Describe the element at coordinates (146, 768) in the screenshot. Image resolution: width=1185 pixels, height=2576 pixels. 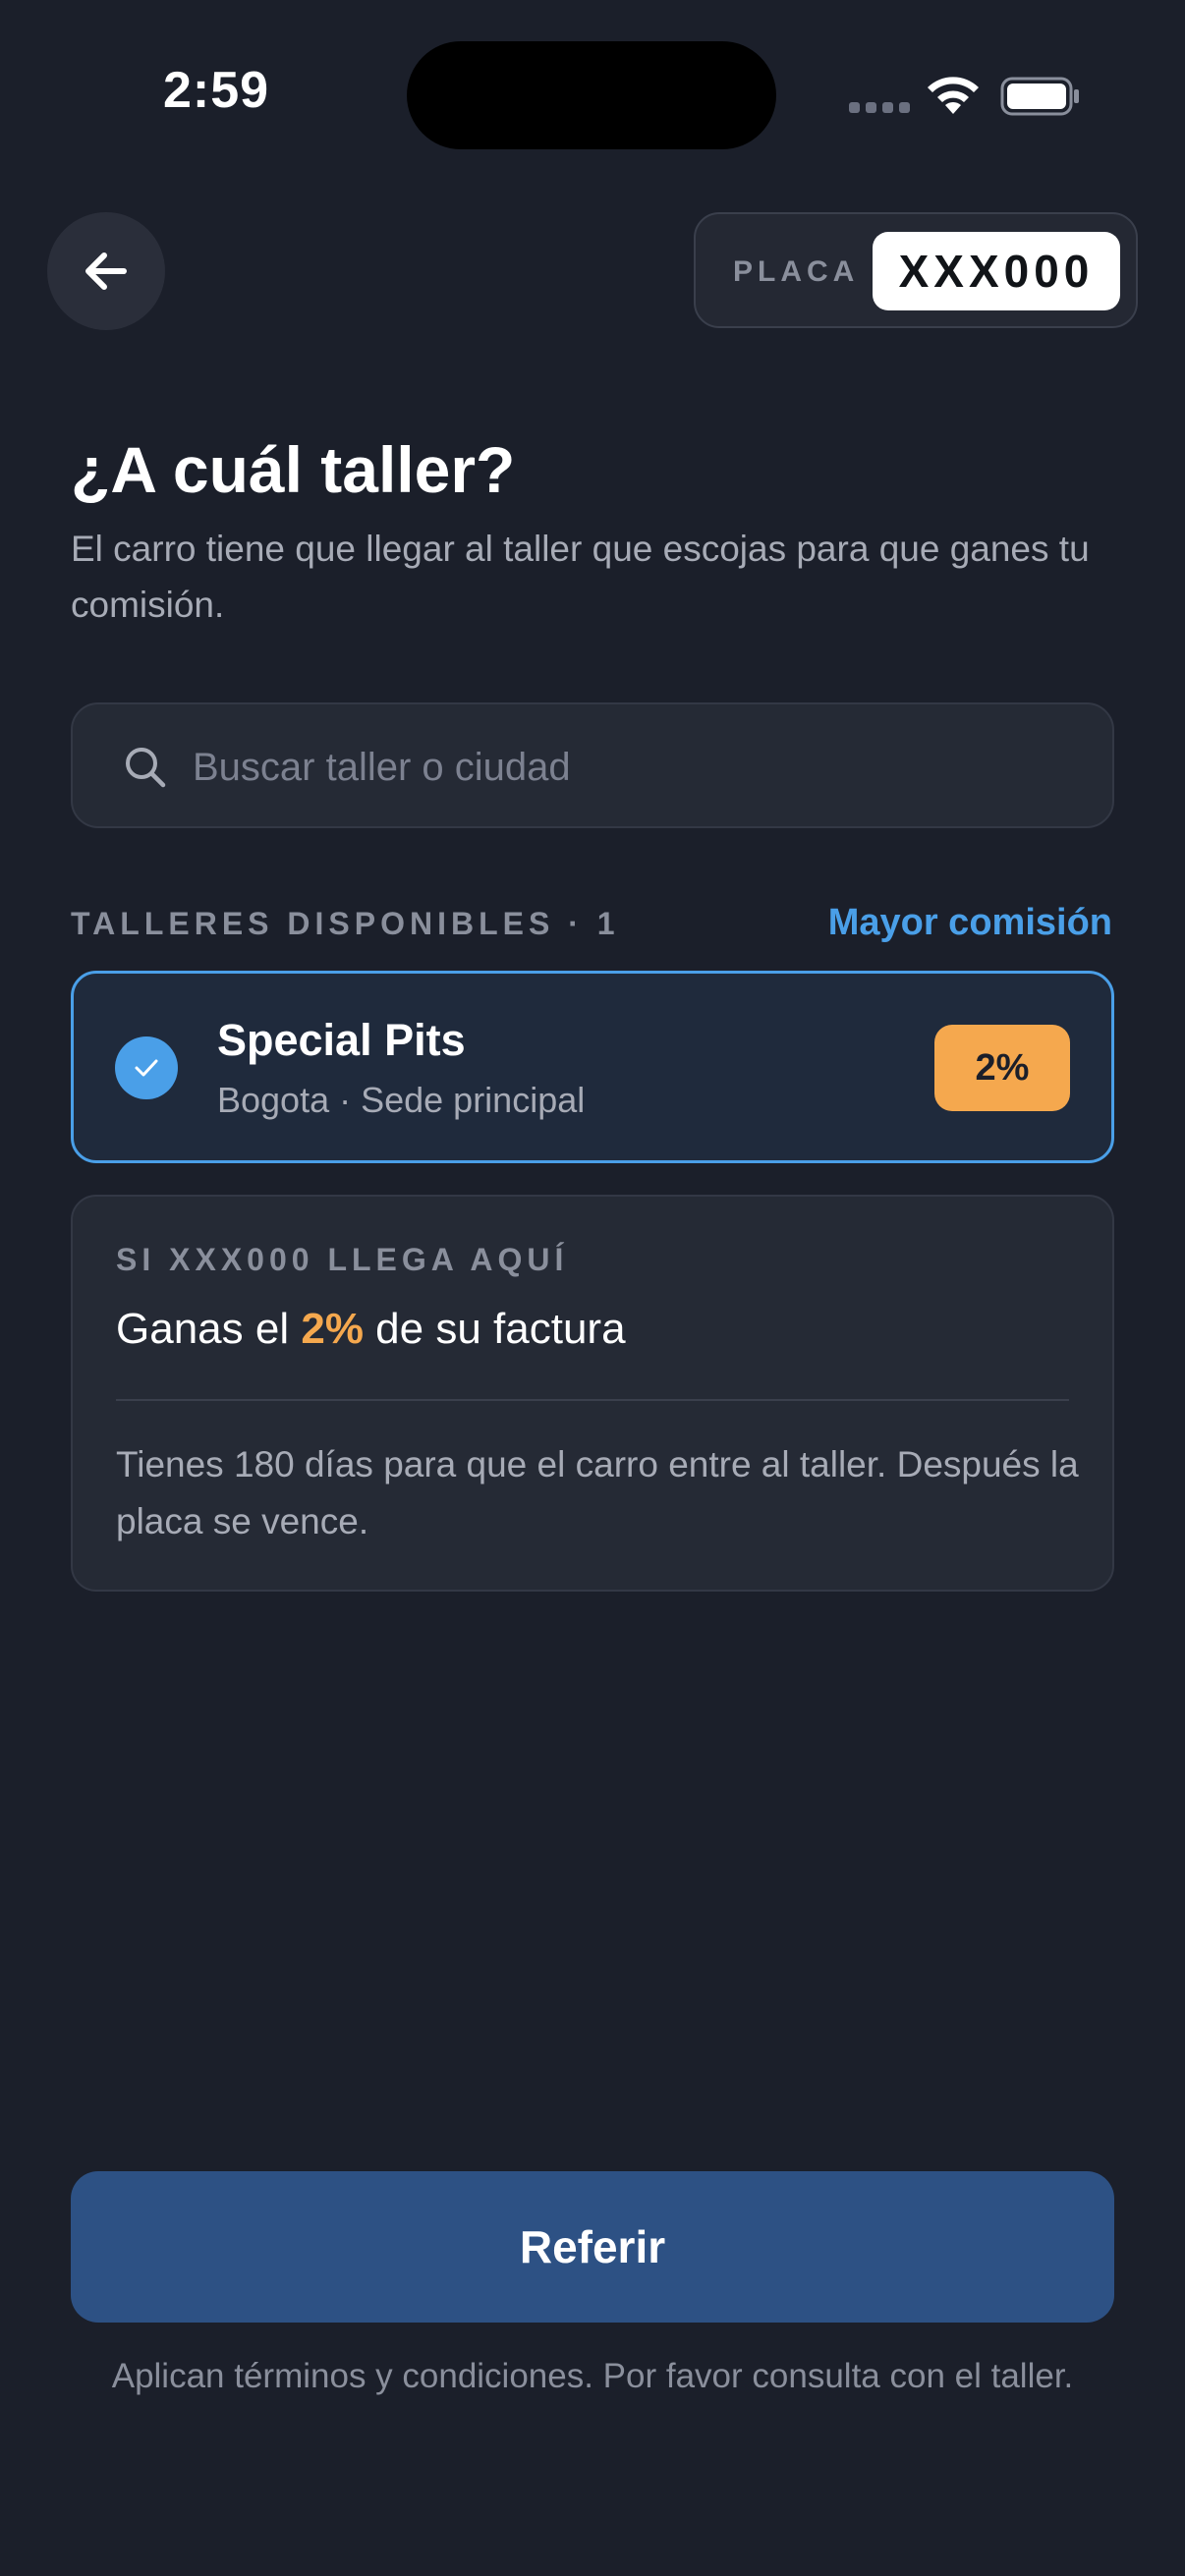
I see `search-icon` at that location.